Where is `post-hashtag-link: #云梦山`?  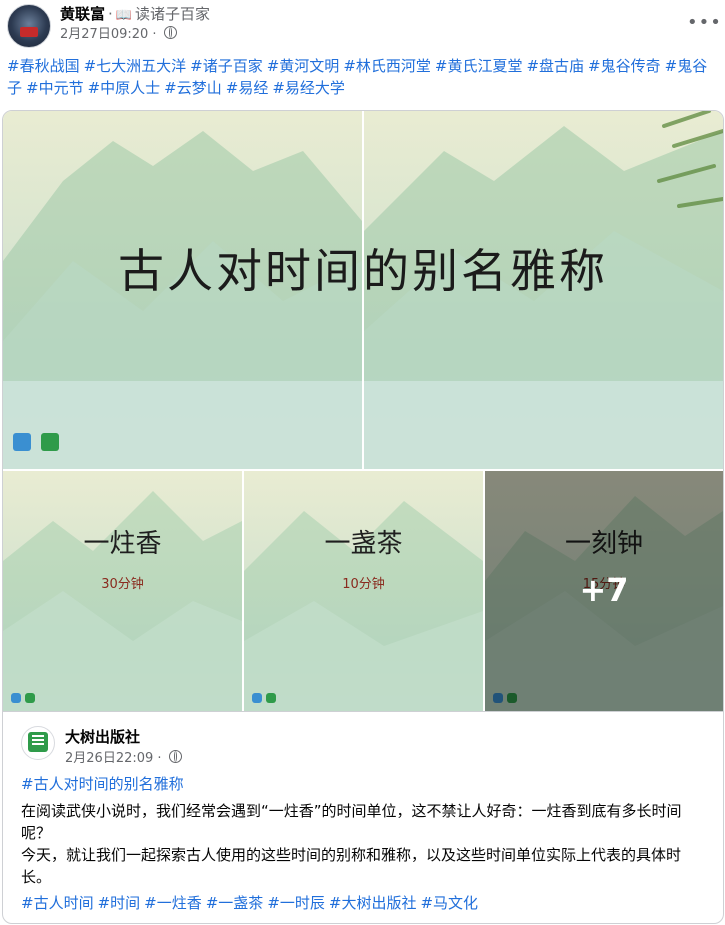 post-hashtag-link: #云梦山 is located at coordinates (193, 88).